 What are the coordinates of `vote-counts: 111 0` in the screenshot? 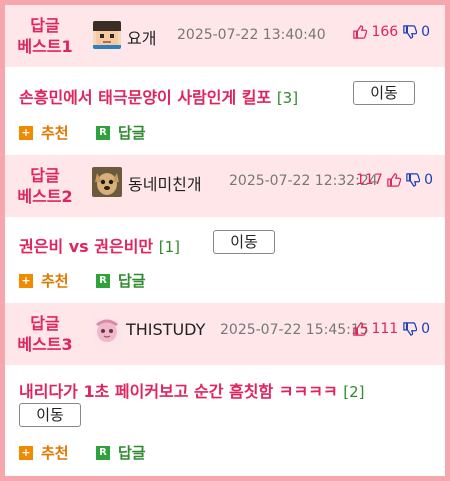 It's located at (391, 329).